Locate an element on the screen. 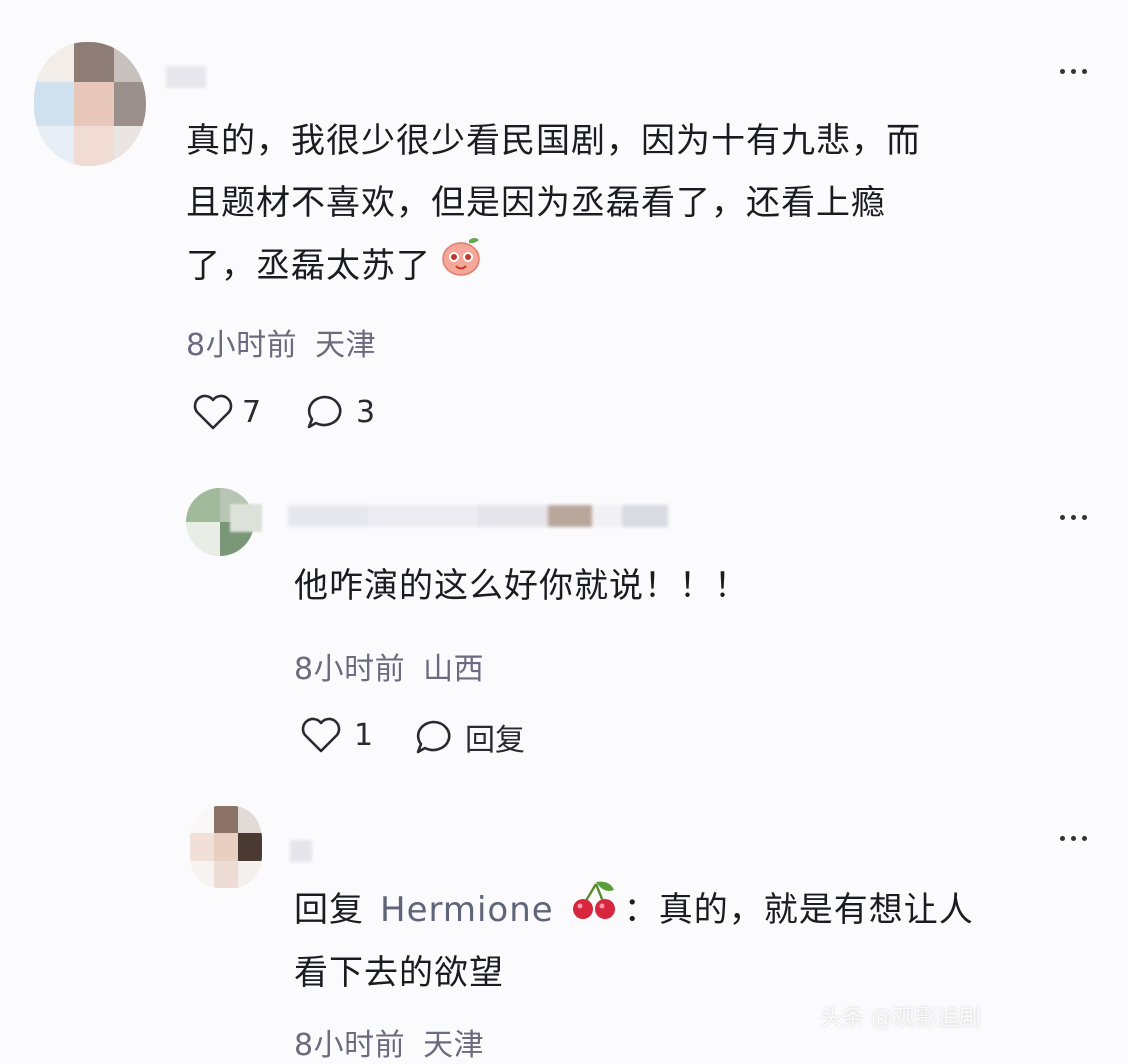  cherry-emoji is located at coordinates (594, 910).